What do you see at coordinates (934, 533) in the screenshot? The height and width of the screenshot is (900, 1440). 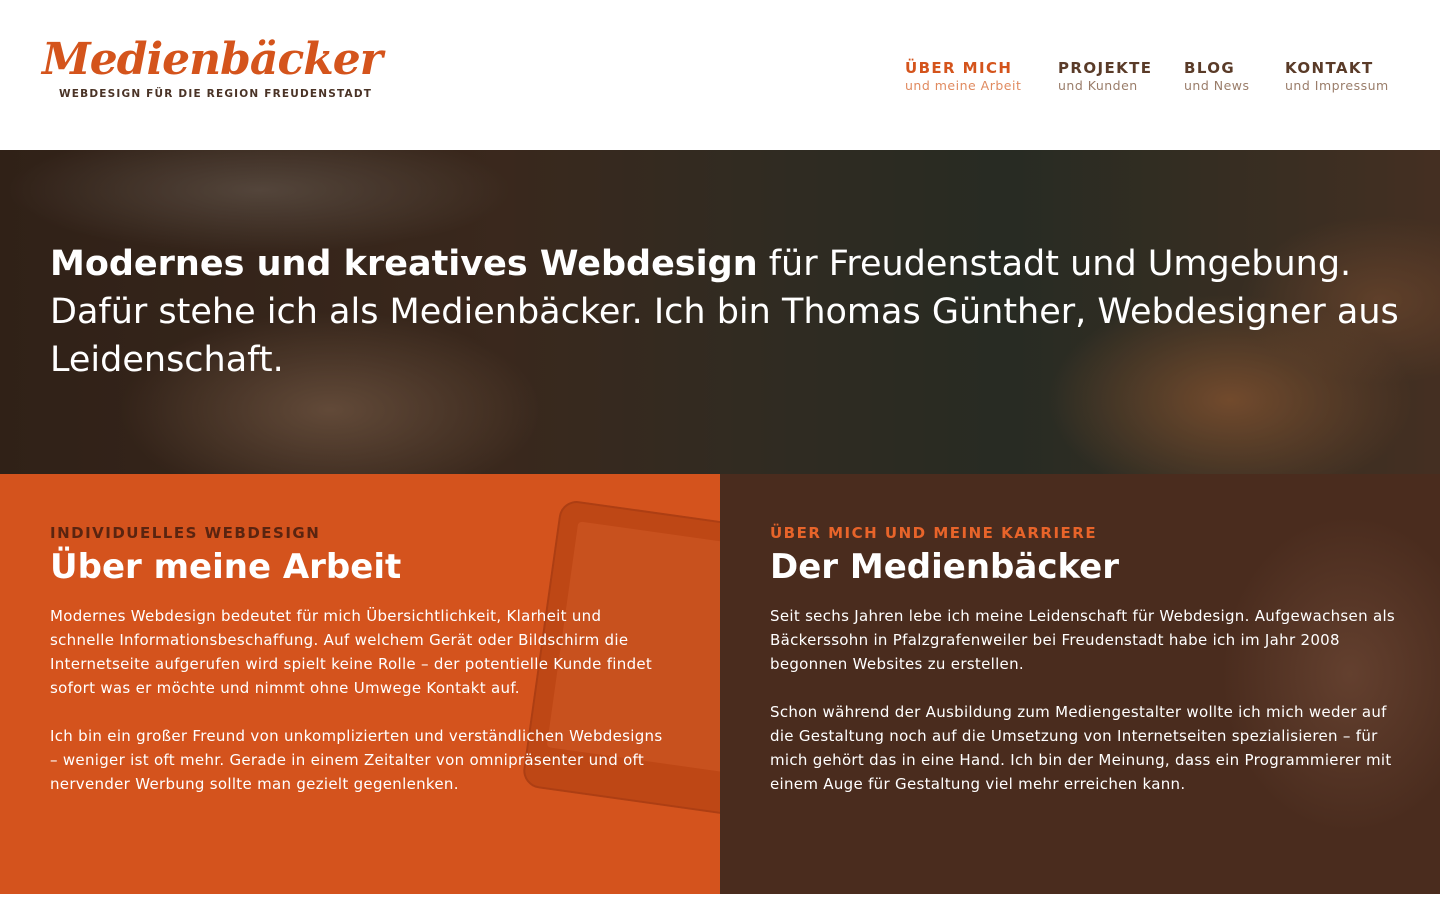 I see `section-eyebrow: ÜBER MICH UND MEINE KARRIERE` at bounding box center [934, 533].